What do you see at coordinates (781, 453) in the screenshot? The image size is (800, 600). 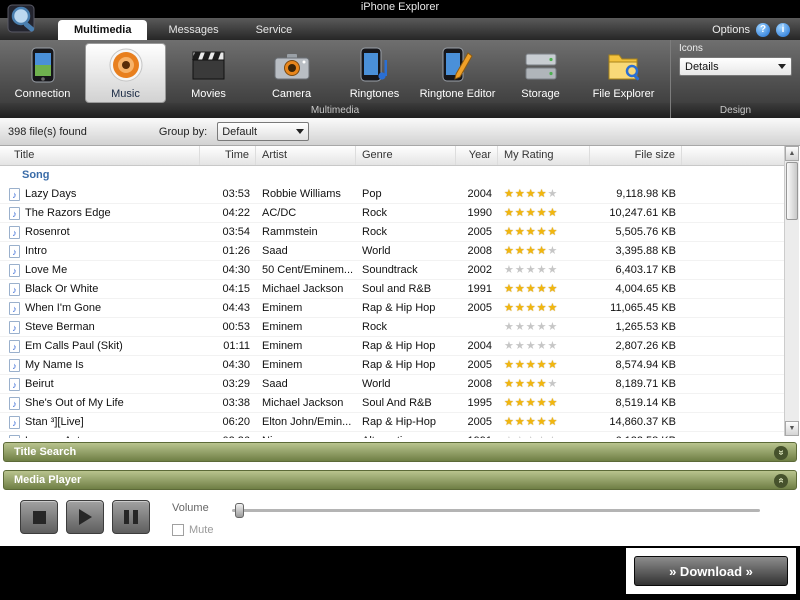 I see `expand-title-search-button: »` at bounding box center [781, 453].